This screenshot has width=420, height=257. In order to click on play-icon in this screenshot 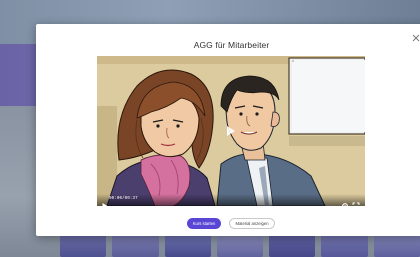, I will do `click(105, 201)`.